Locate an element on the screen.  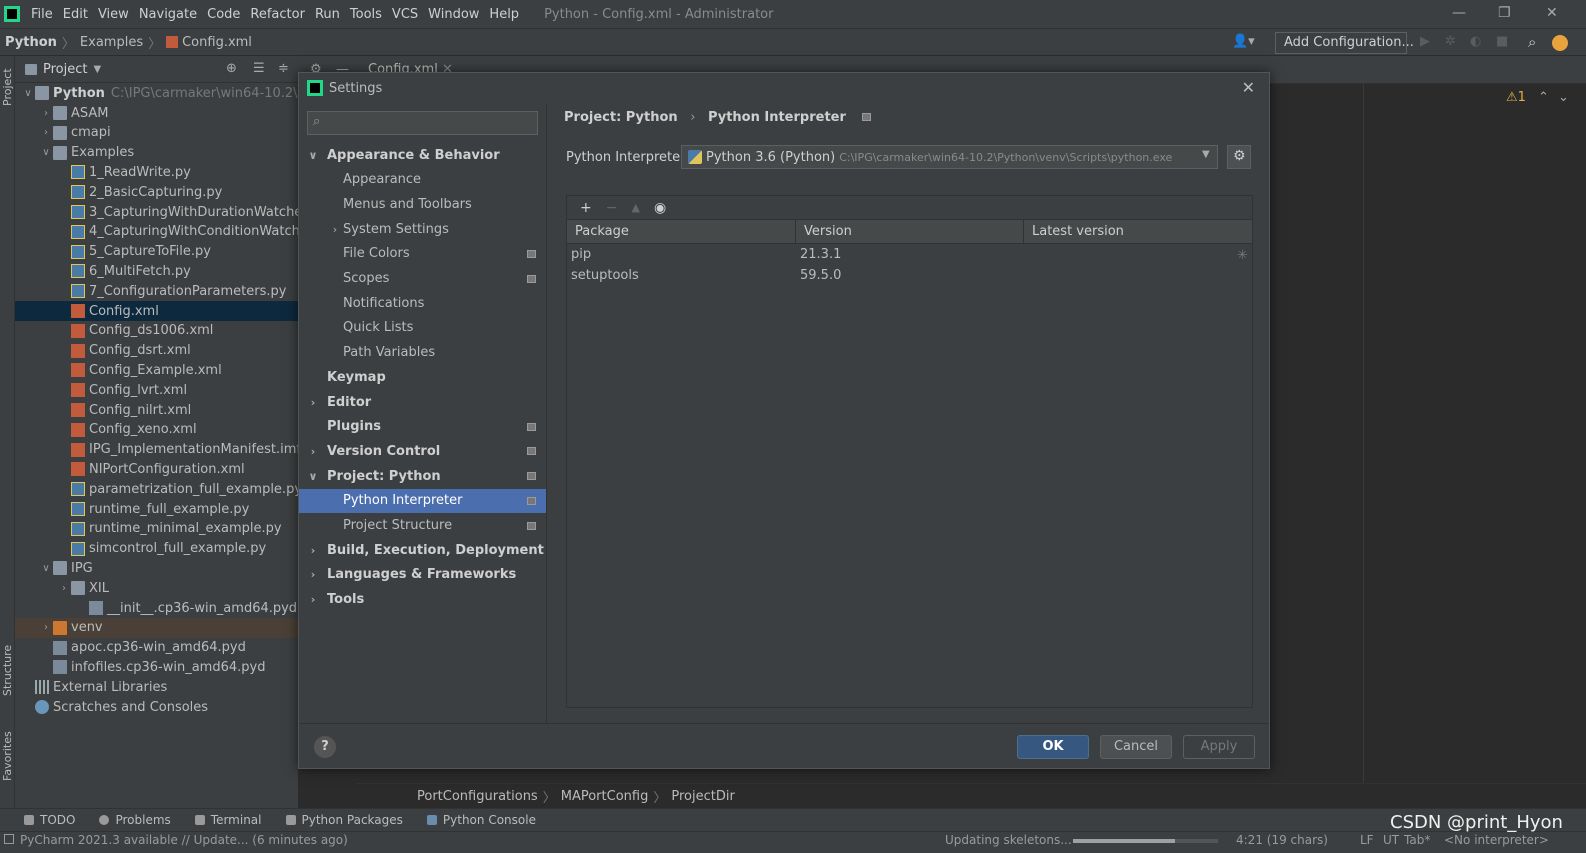
tree-item: 1_ReadWrite.py is located at coordinates (156, 172).